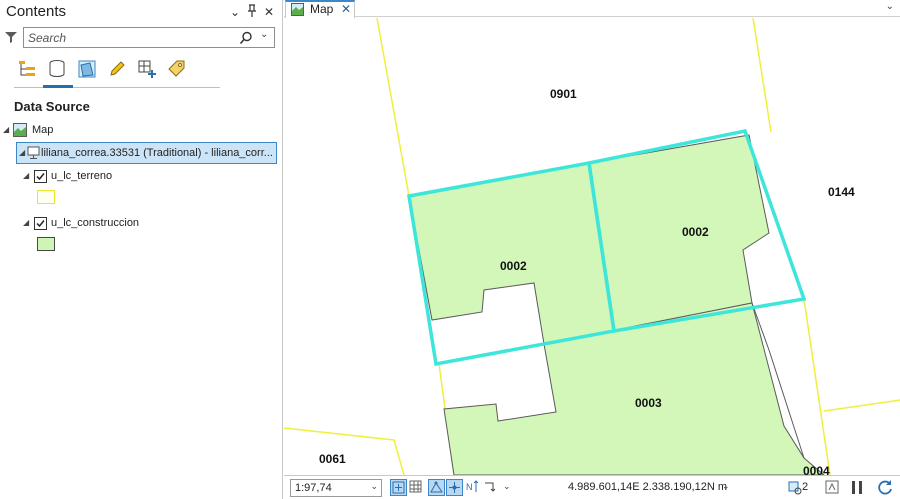 This screenshot has width=900, height=499. Describe the element at coordinates (33, 152) in the screenshot. I see `database-connection-icon` at that location.